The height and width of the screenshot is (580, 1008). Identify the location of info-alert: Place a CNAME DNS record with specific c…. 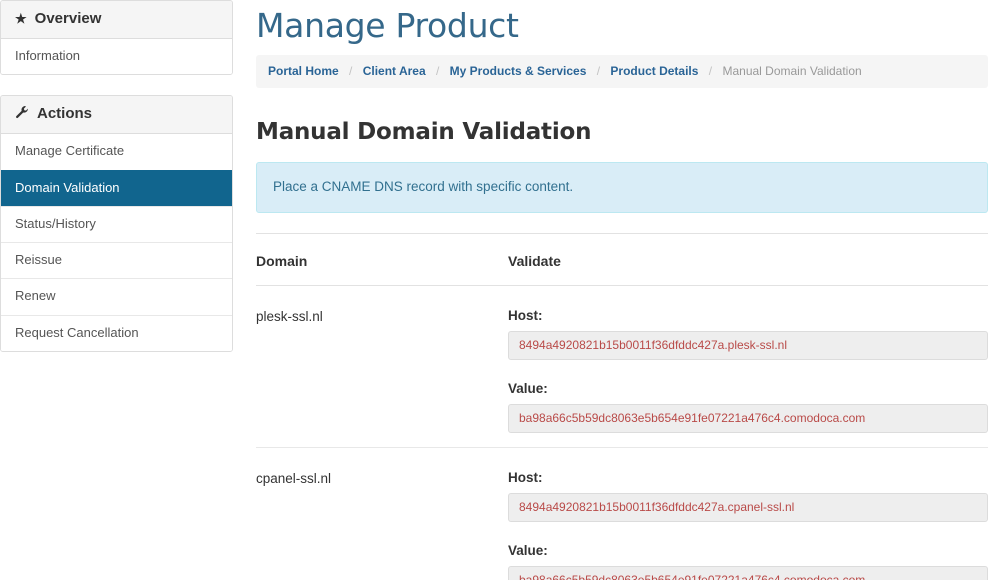
(622, 187).